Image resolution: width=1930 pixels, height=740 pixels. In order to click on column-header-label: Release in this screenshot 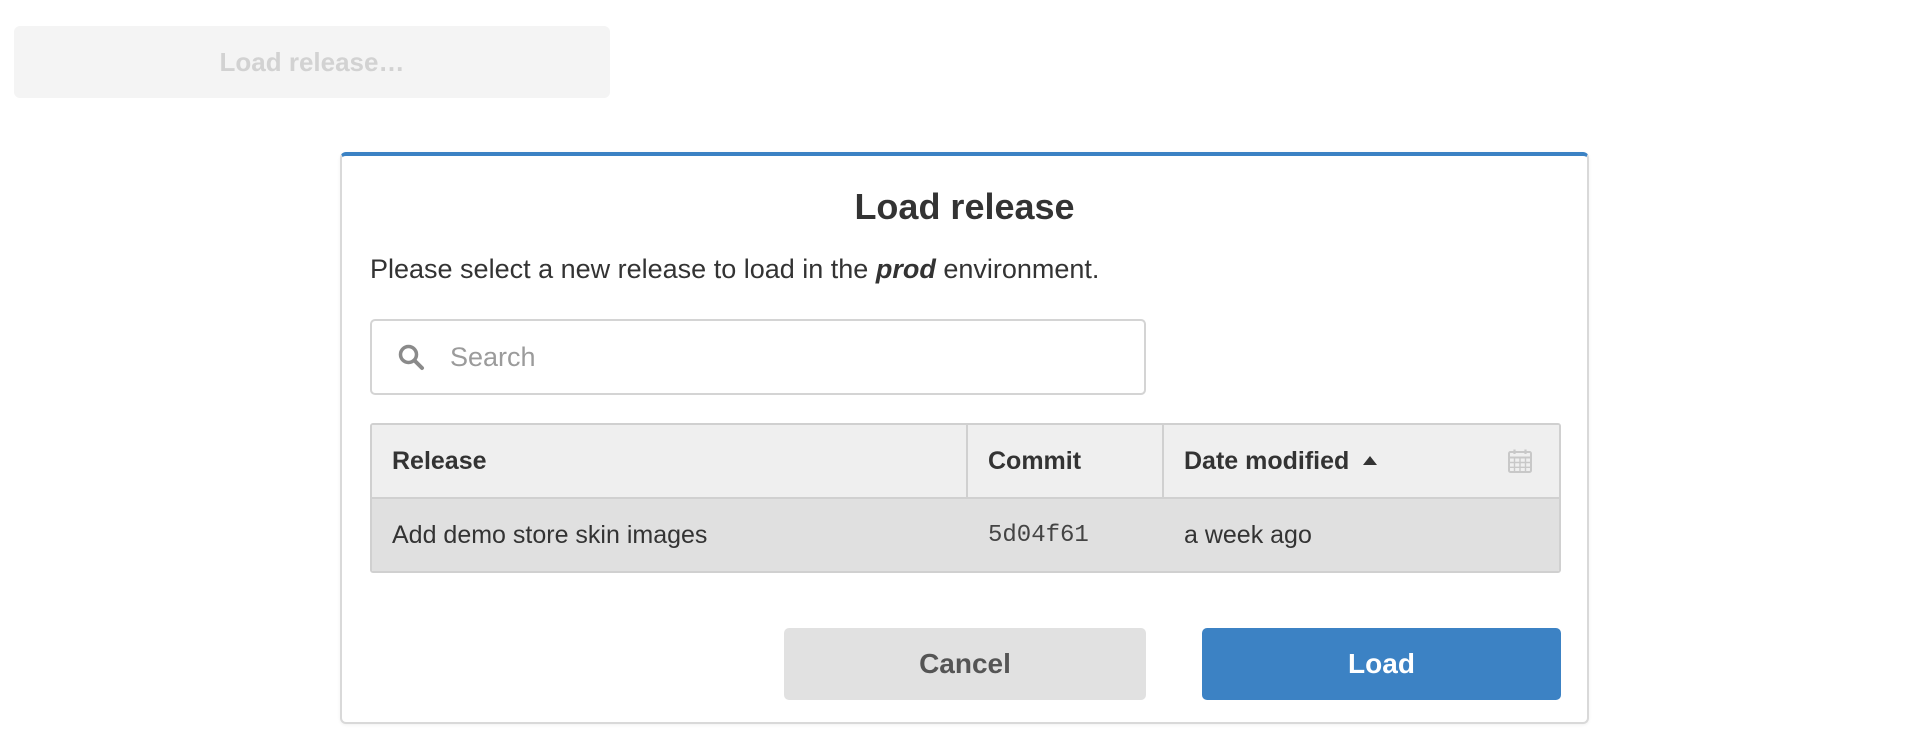, I will do `click(439, 460)`.